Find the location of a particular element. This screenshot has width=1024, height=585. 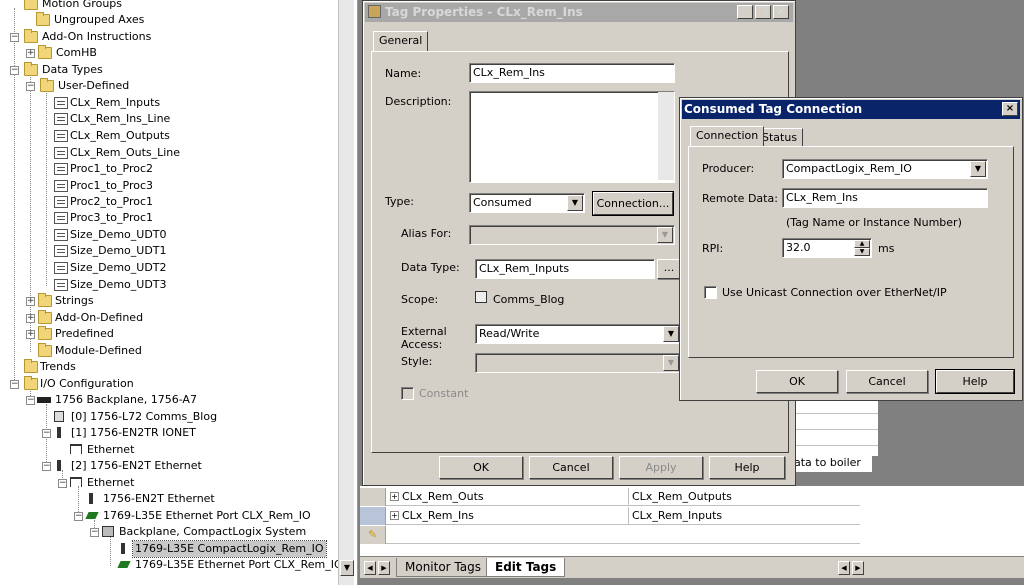

controller-icon is located at coordinates (59, 416).